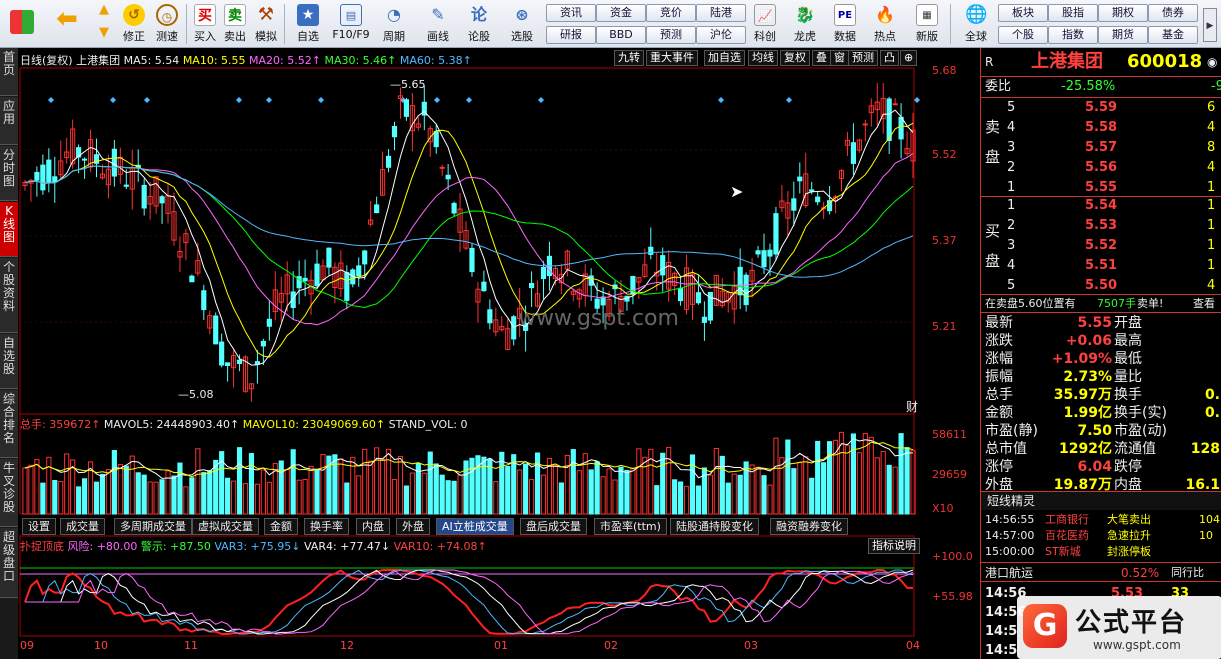 The image size is (1221, 659). What do you see at coordinates (205, 24) in the screenshot?
I see `buy-button: 买 买入` at bounding box center [205, 24].